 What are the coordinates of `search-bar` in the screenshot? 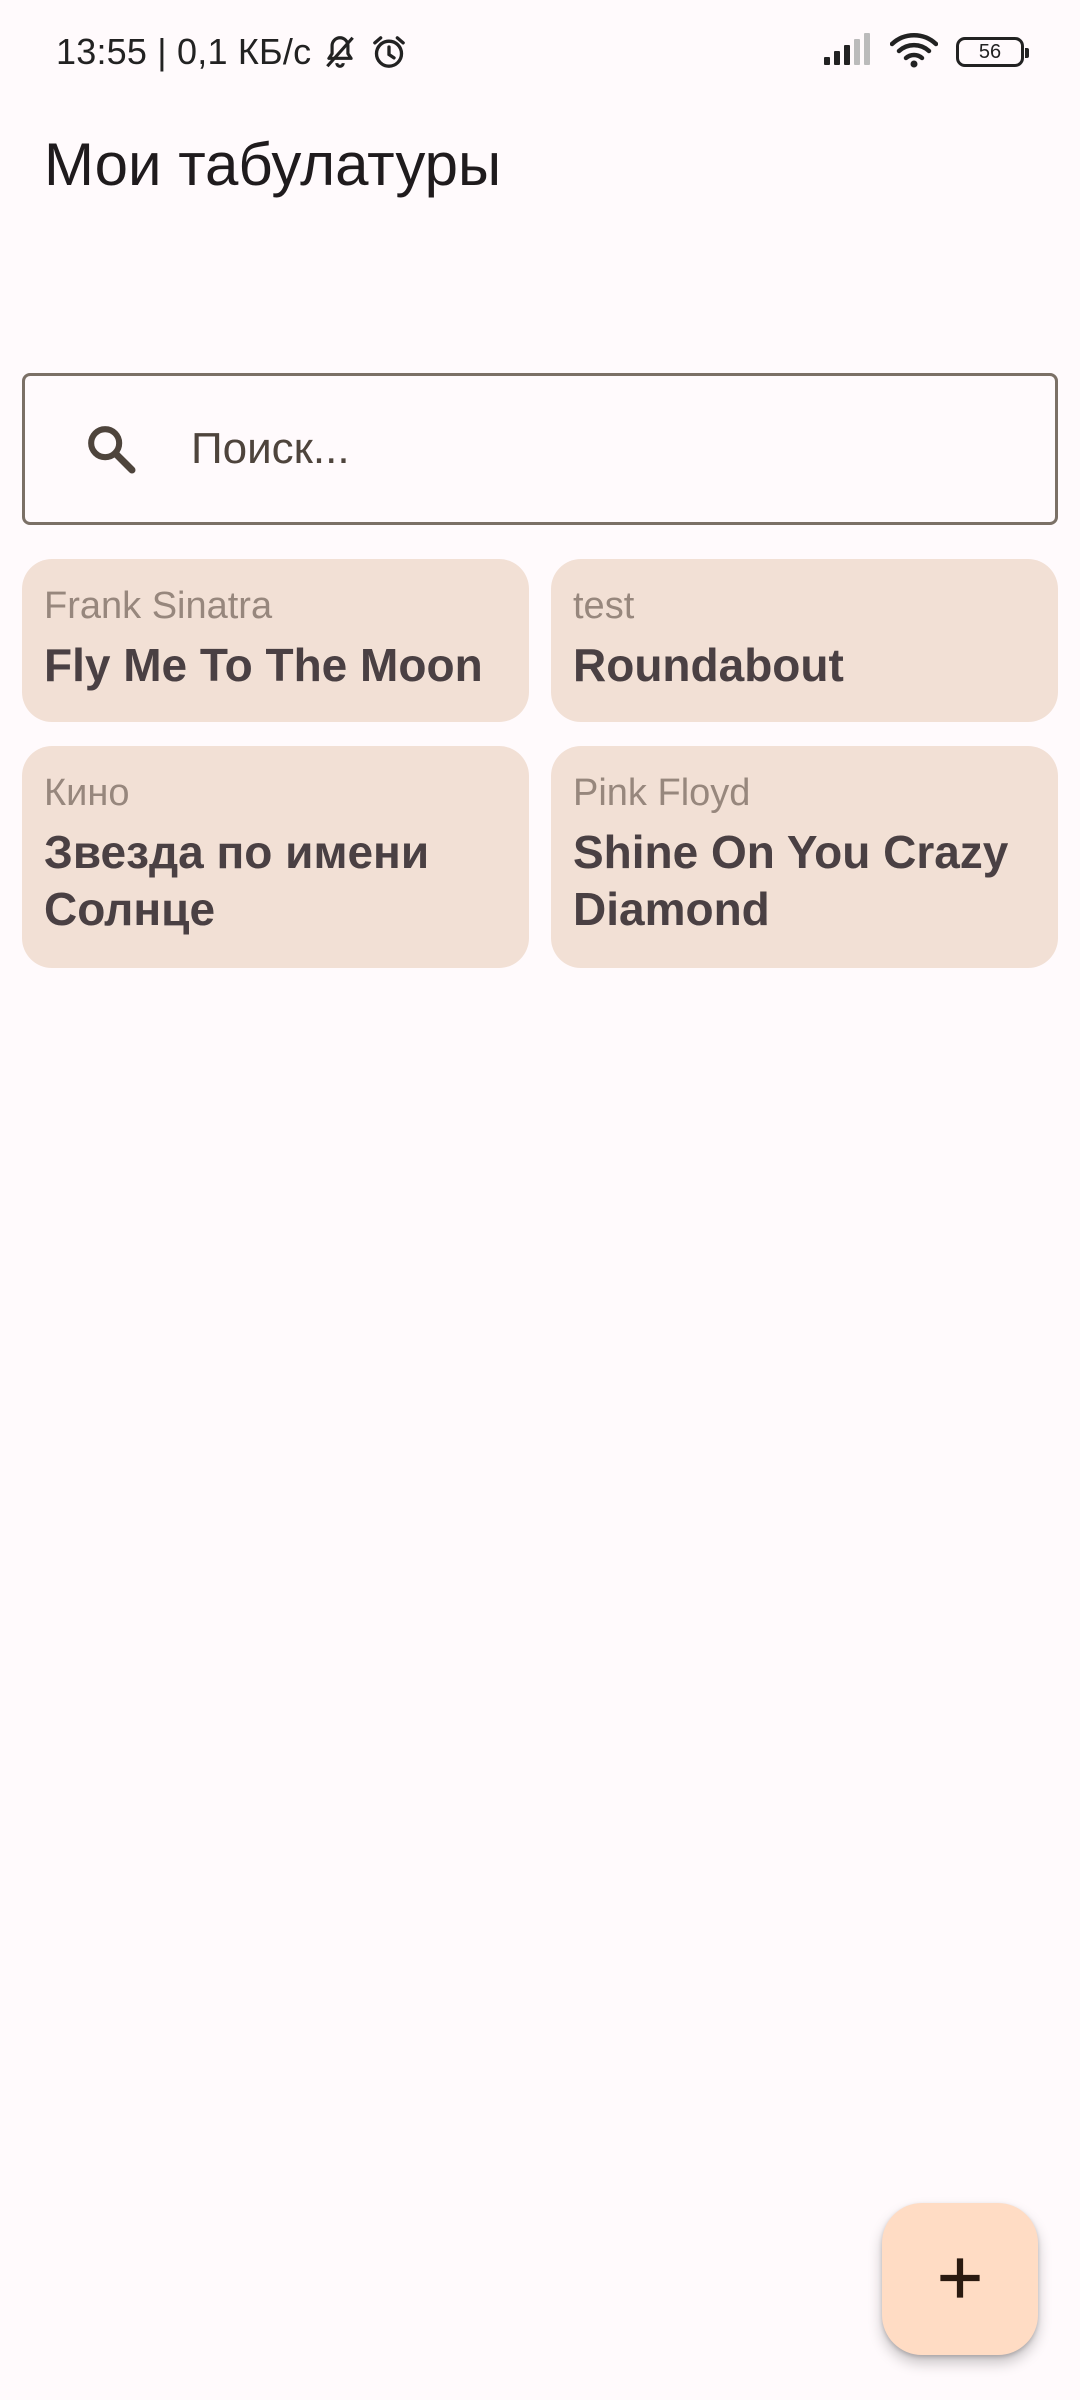 It's located at (540, 449).